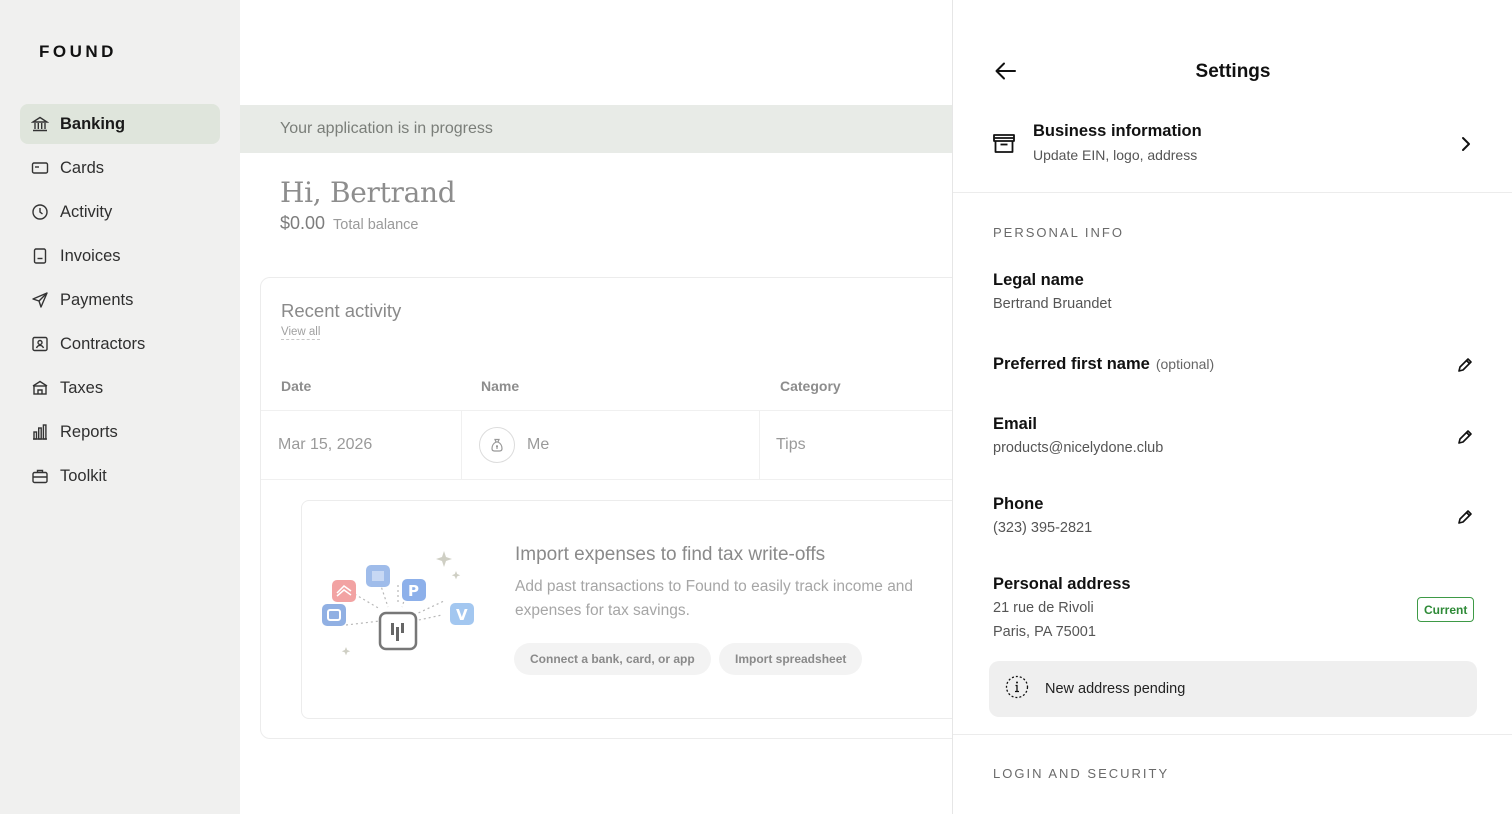 The image size is (1512, 814). Describe the element at coordinates (1038, 280) in the screenshot. I see `legal-name-label: Legal name` at that location.